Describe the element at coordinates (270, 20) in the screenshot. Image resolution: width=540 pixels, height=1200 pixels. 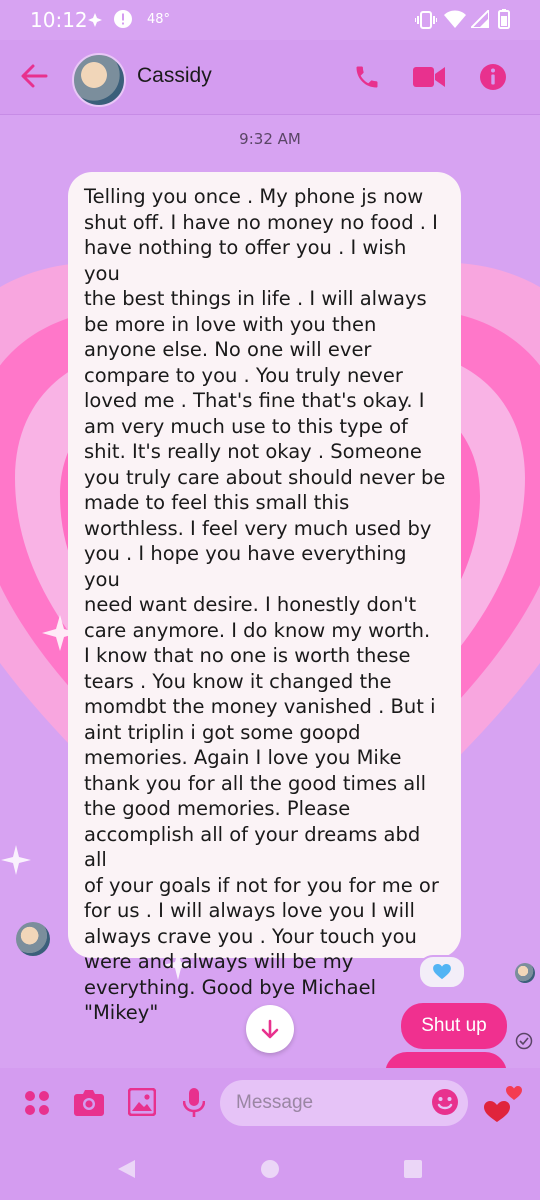
I see `status-bar: 10:12 48°` at that location.